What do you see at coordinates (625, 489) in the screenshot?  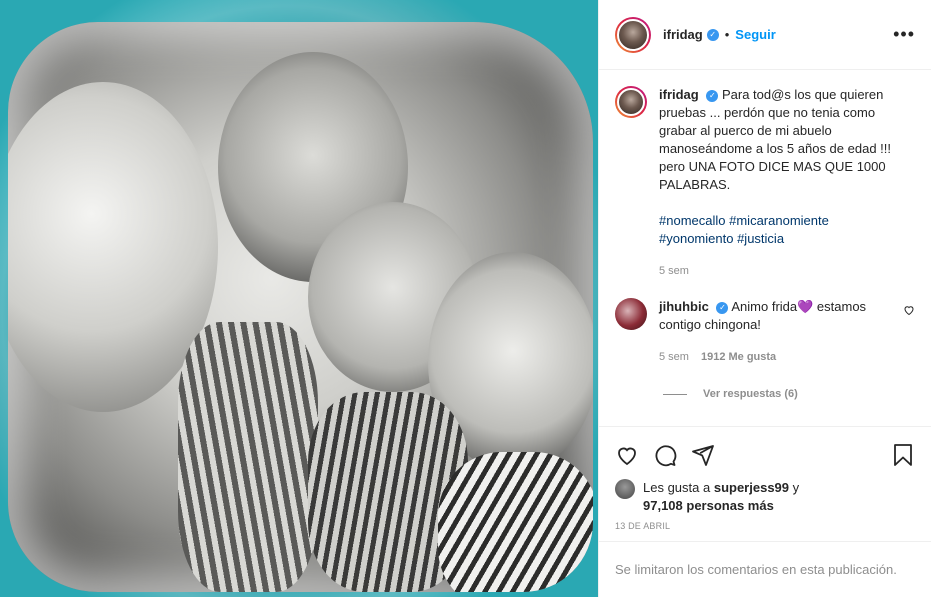 I see `liker-avatar` at bounding box center [625, 489].